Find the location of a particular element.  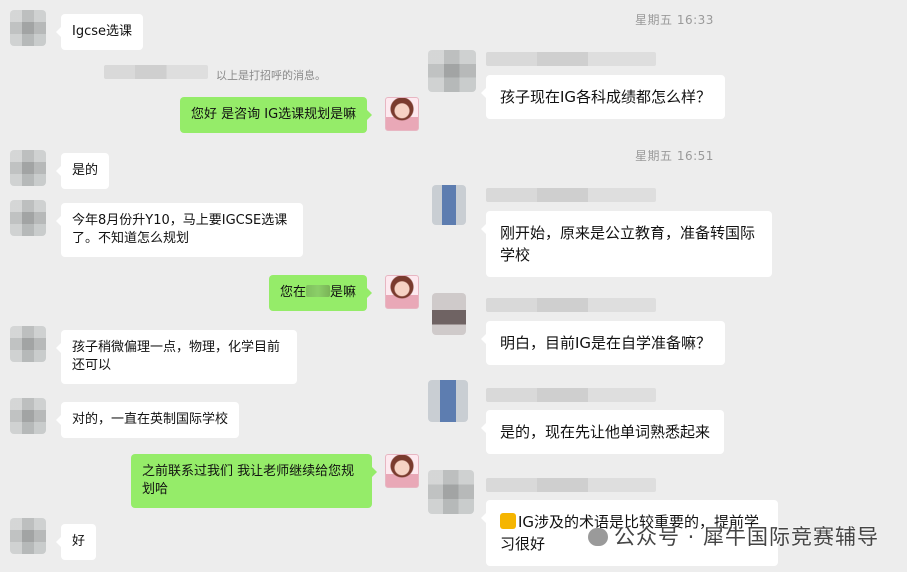

message-bubble: 是的 is located at coordinates (82, 171).